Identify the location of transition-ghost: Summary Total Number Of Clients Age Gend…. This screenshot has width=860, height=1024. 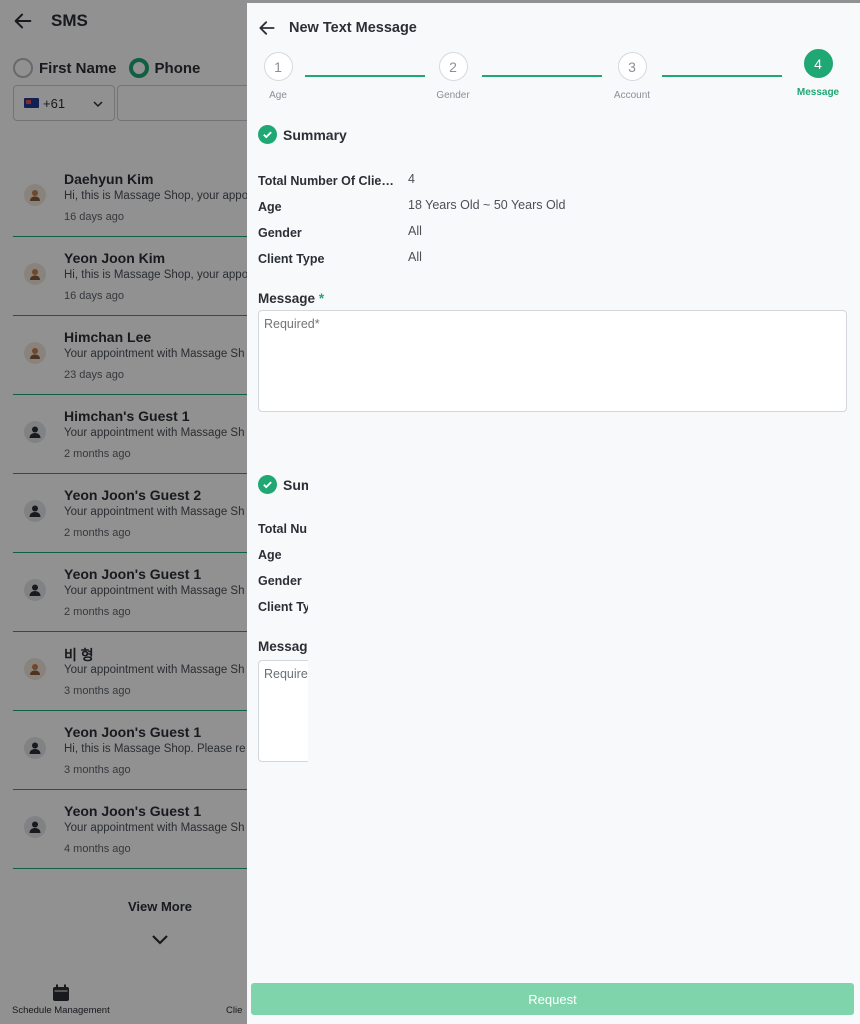
(277, 625).